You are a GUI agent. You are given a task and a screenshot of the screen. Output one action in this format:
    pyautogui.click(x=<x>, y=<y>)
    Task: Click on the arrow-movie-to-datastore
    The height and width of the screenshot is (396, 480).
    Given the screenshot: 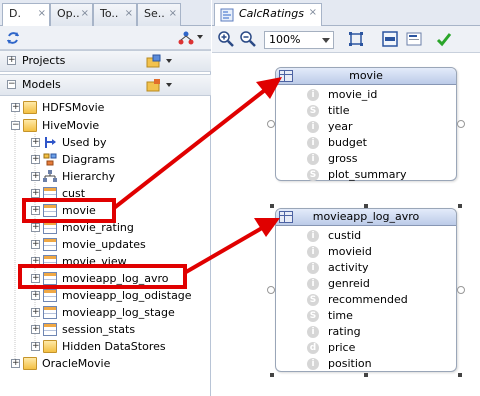 What is the action you would take?
    pyautogui.click(x=197, y=143)
    